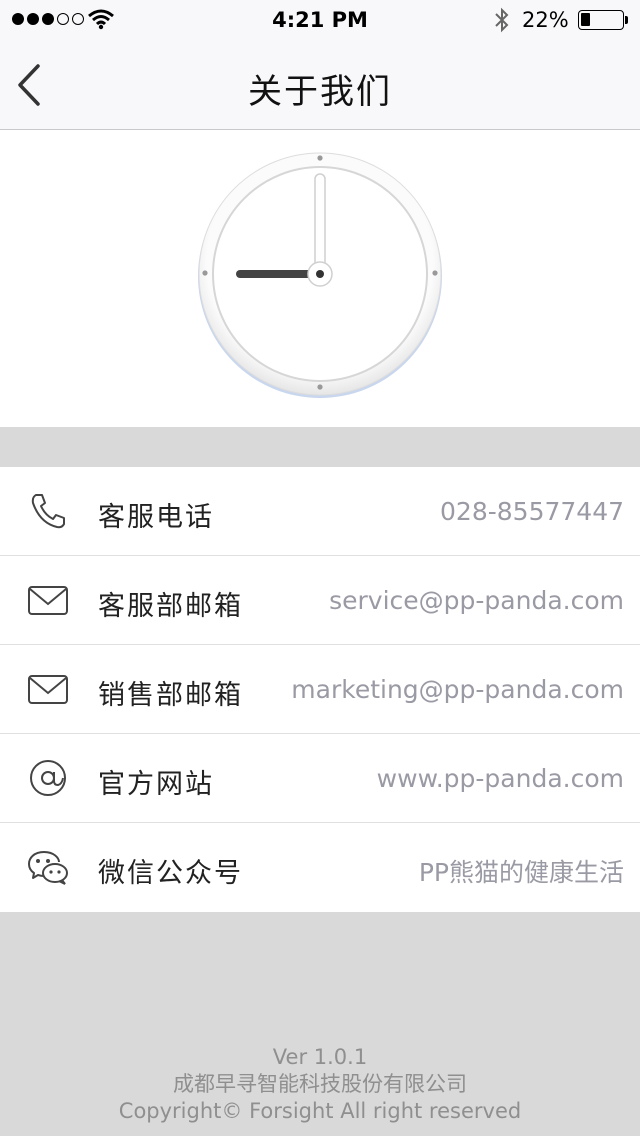 The width and height of the screenshot is (640, 1136). I want to click on contact-row-website: 官方网站 www.pp-panda.com, so click(320, 778).